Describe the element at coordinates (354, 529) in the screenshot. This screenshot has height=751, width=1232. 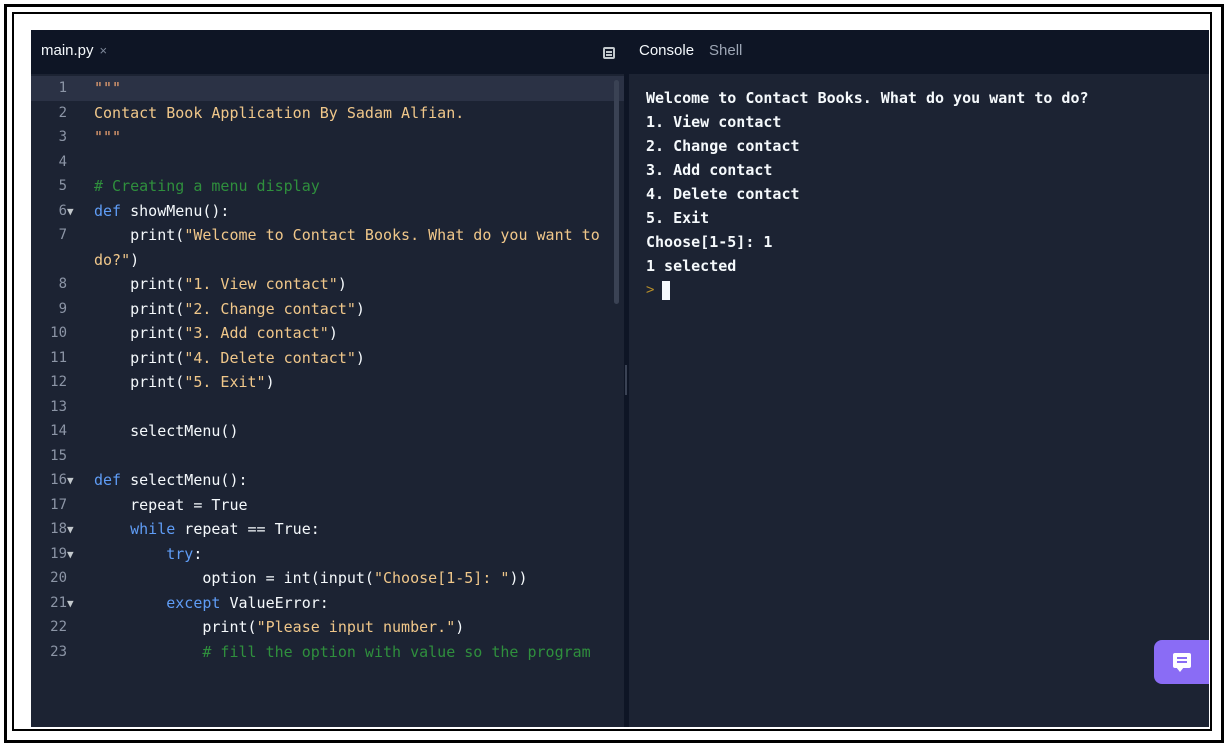
I see `code-text: while repeat == True:` at that location.